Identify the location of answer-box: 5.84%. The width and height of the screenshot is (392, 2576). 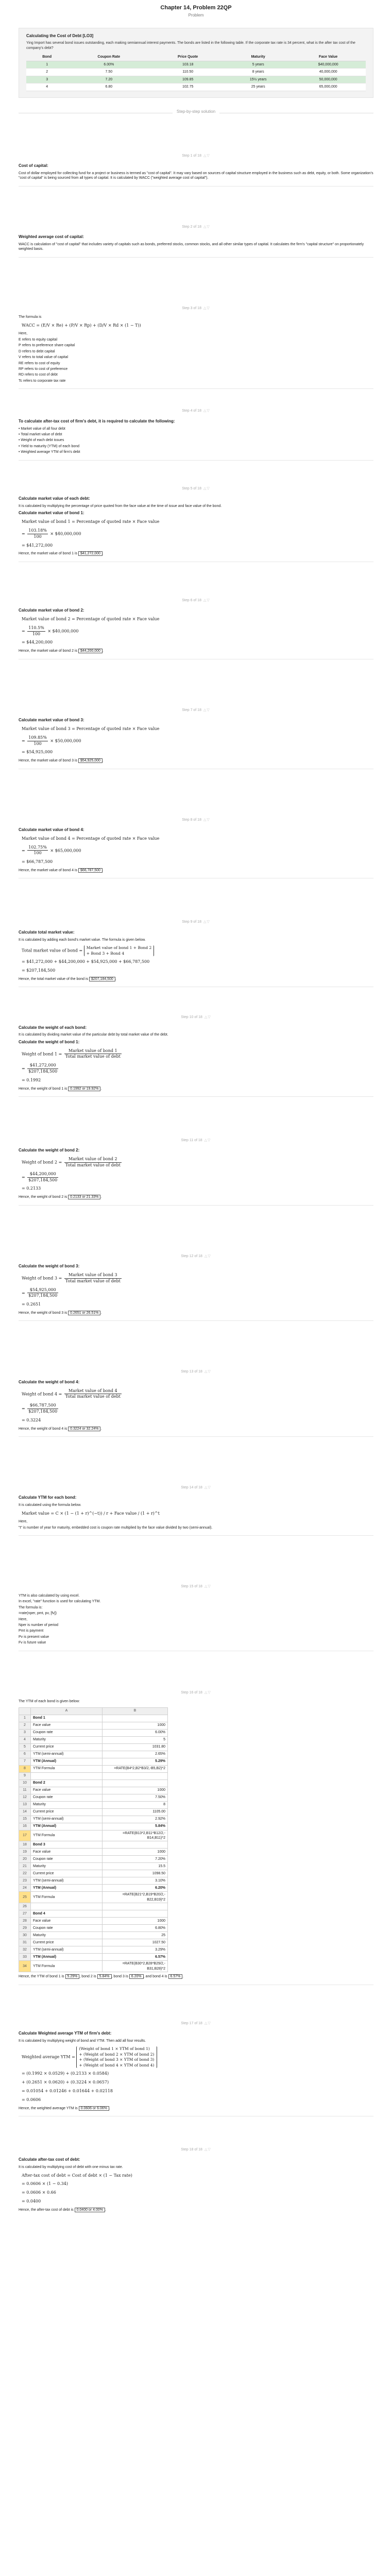
(105, 1976).